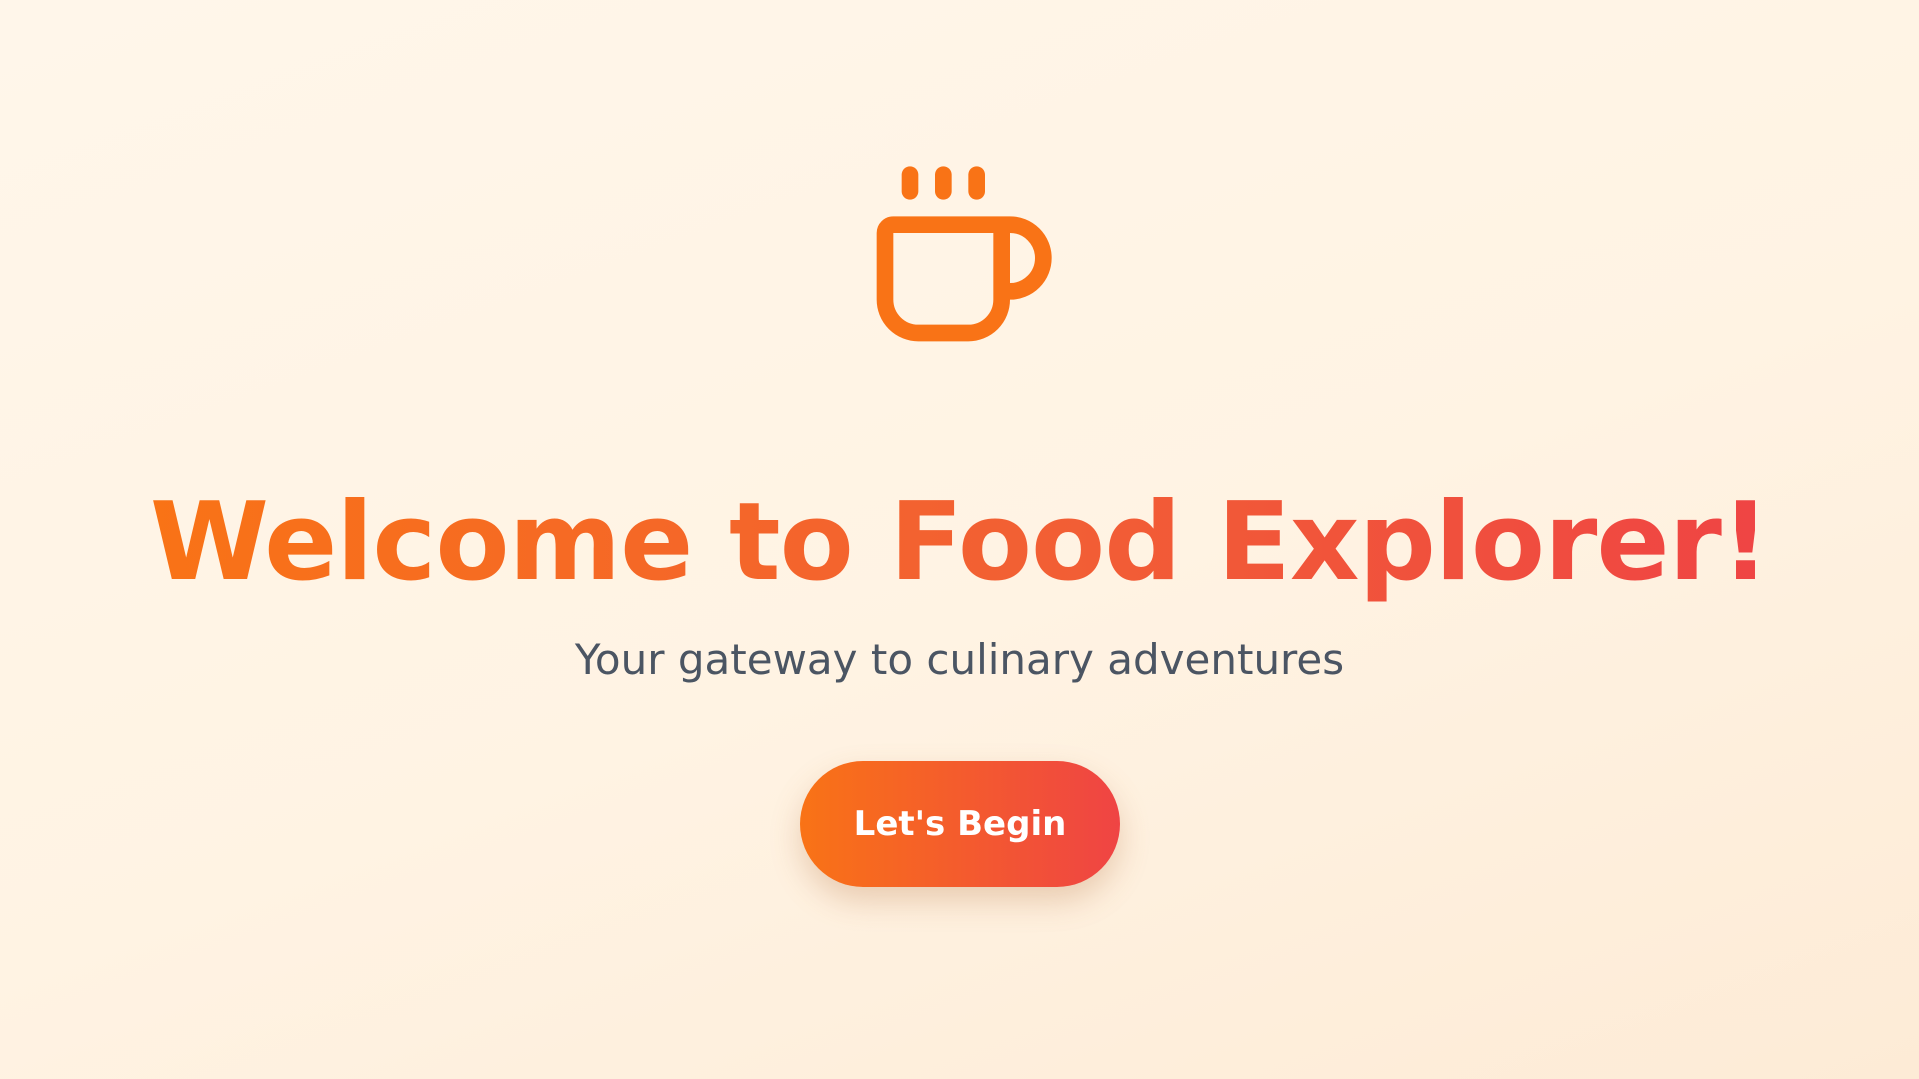 This screenshot has width=1919, height=1079. What do you see at coordinates (959, 659) in the screenshot?
I see `page-subtitle: Your gateway to culinary adventures` at bounding box center [959, 659].